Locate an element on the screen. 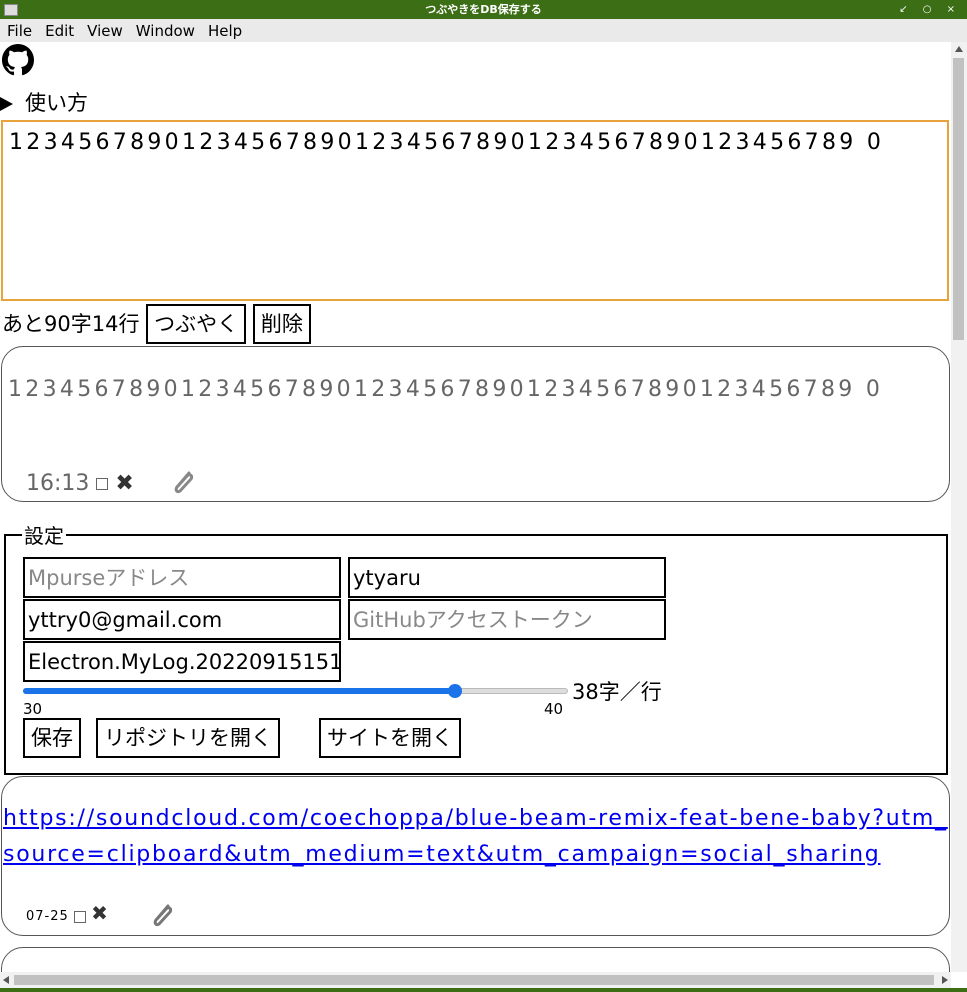 This screenshot has height=992, width=967. horizontal-scrollbar is located at coordinates (475, 980).